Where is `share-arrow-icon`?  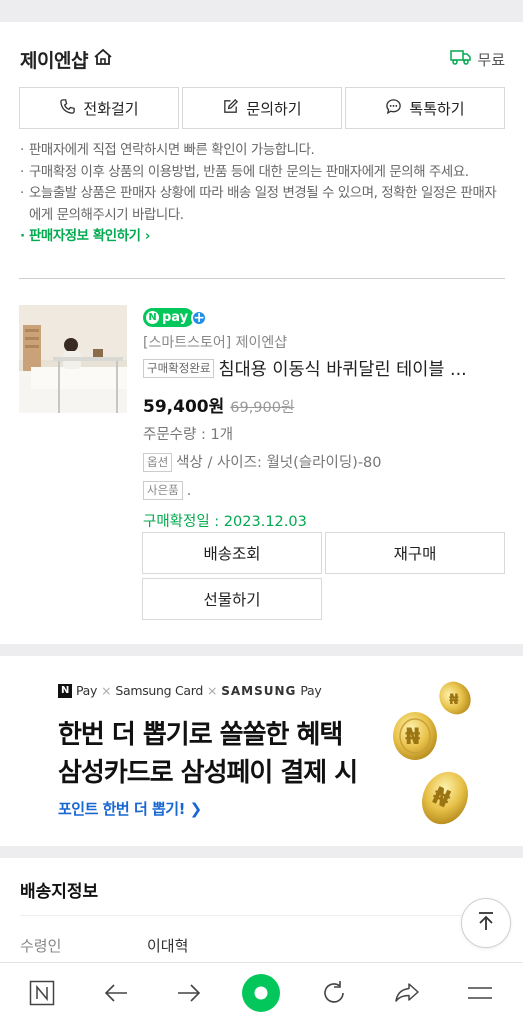 share-arrow-icon is located at coordinates (407, 995).